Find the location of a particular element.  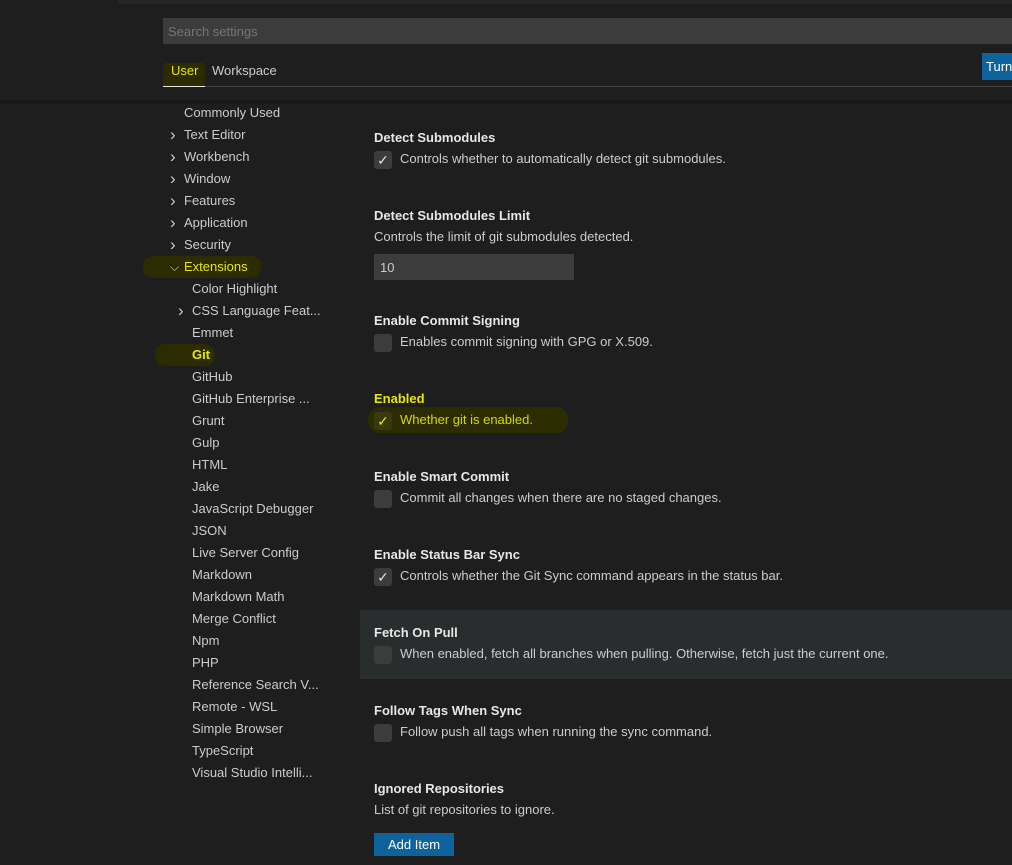

toc-item-label: Color Highlight is located at coordinates (235, 288).